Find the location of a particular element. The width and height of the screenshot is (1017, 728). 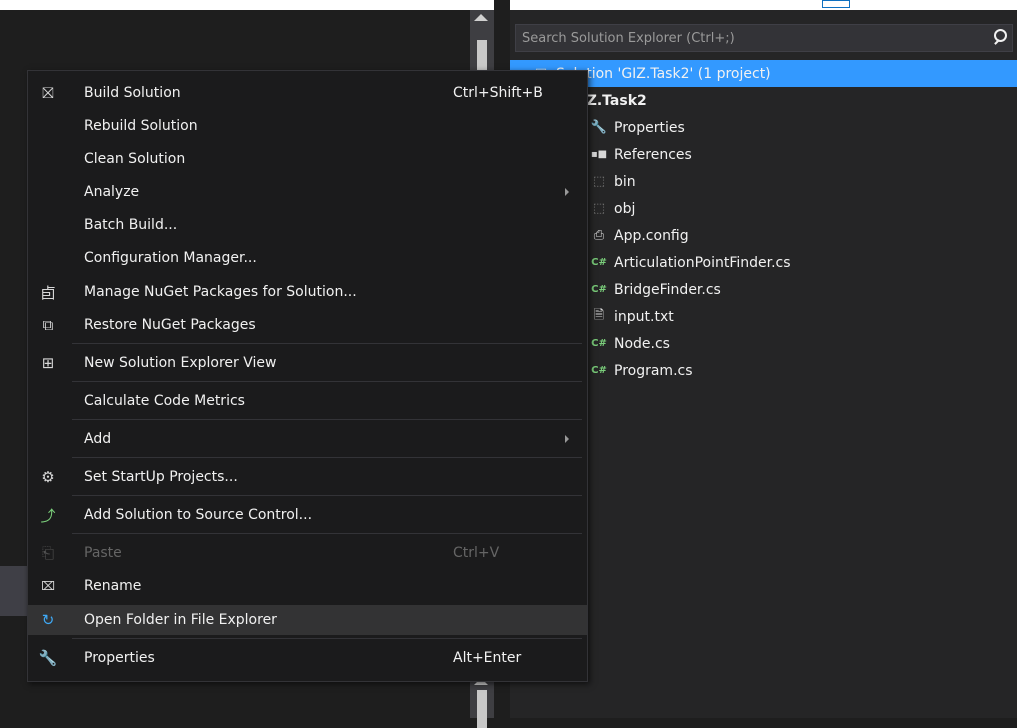

menu-properties: 🔧 Properties Alt+Enter is located at coordinates (307, 658).